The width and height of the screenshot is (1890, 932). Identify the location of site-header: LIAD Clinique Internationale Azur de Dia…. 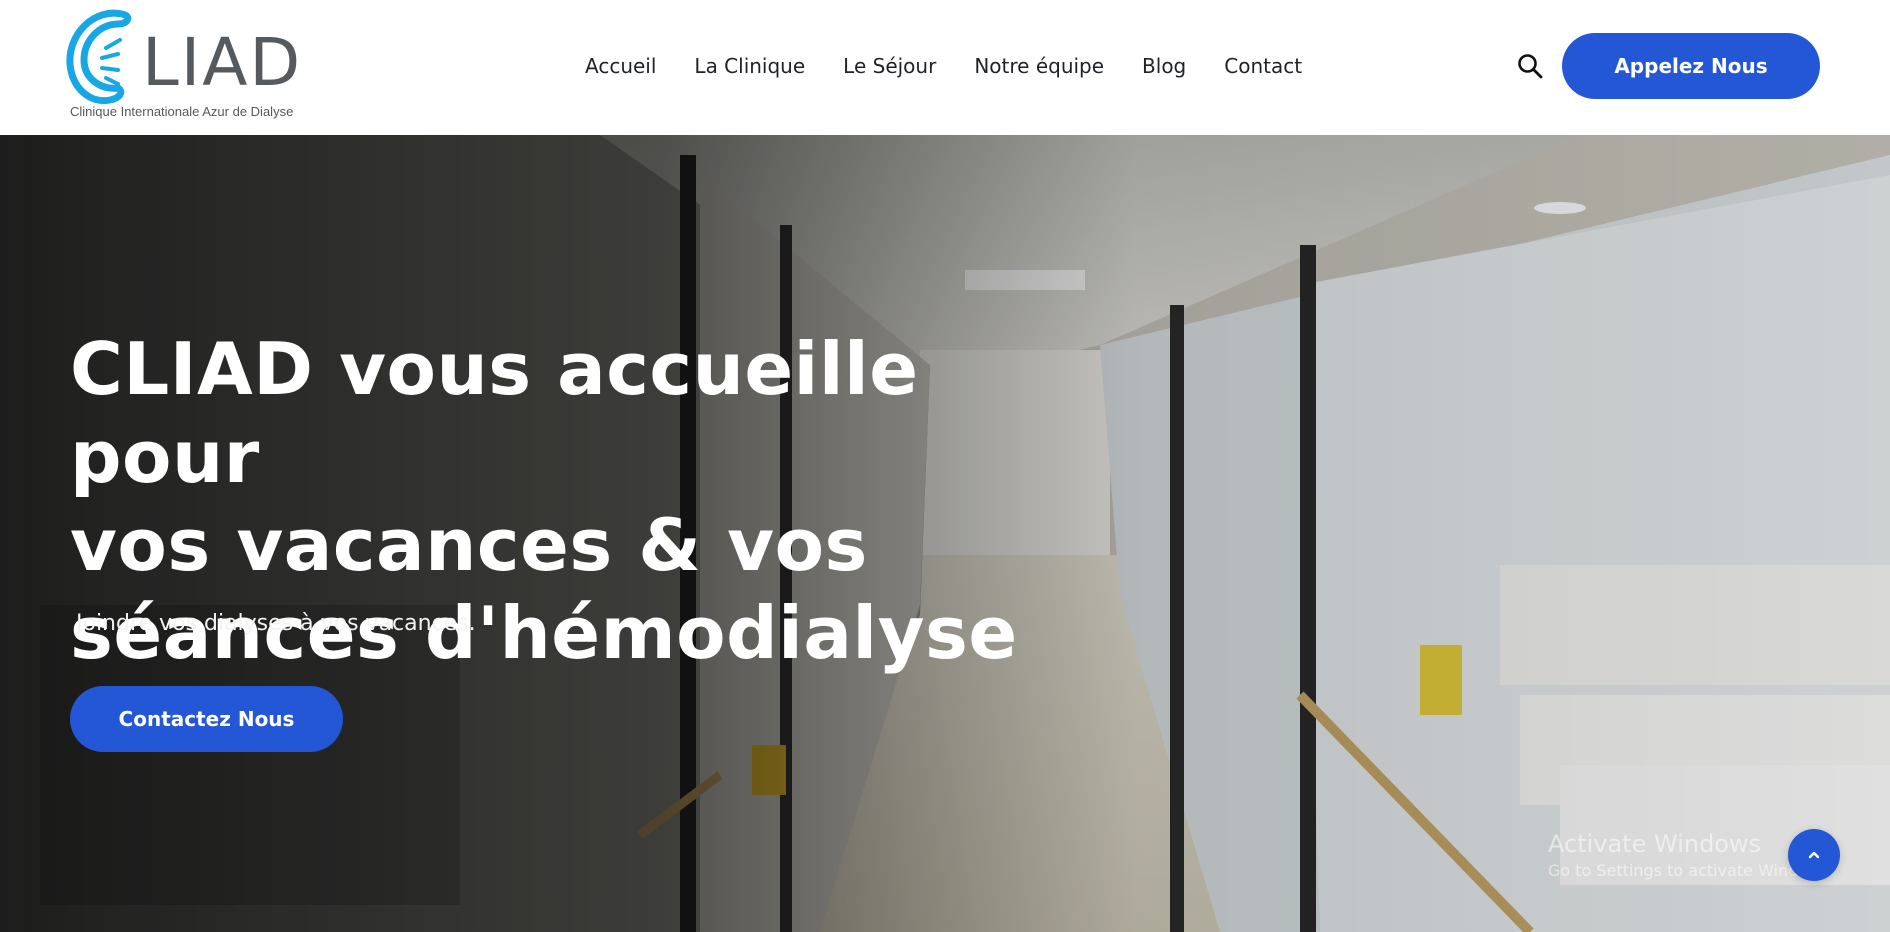
(945, 67).